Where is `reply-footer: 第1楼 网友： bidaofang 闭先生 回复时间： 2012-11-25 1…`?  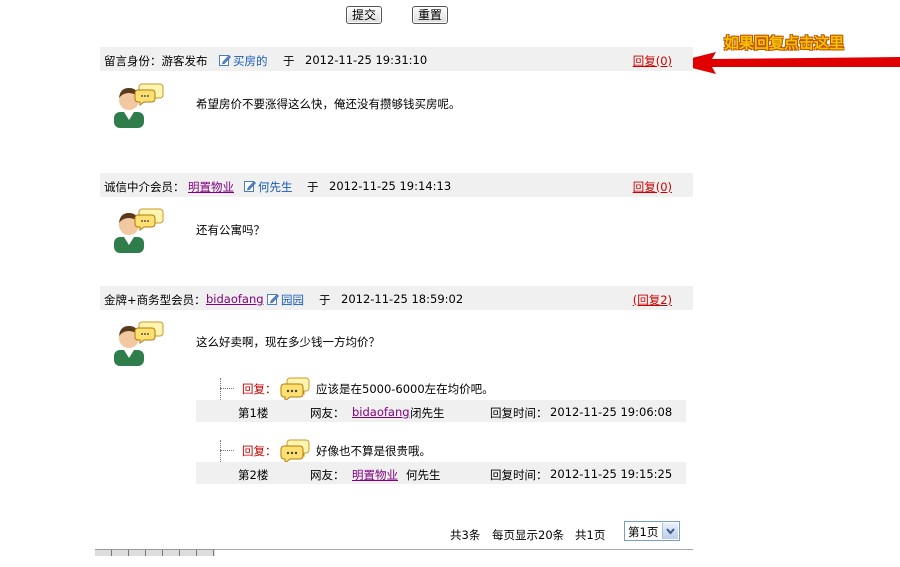 reply-footer: 第1楼 网友： bidaofang 闭先生 回复时间： 2012-11-25 1… is located at coordinates (441, 411).